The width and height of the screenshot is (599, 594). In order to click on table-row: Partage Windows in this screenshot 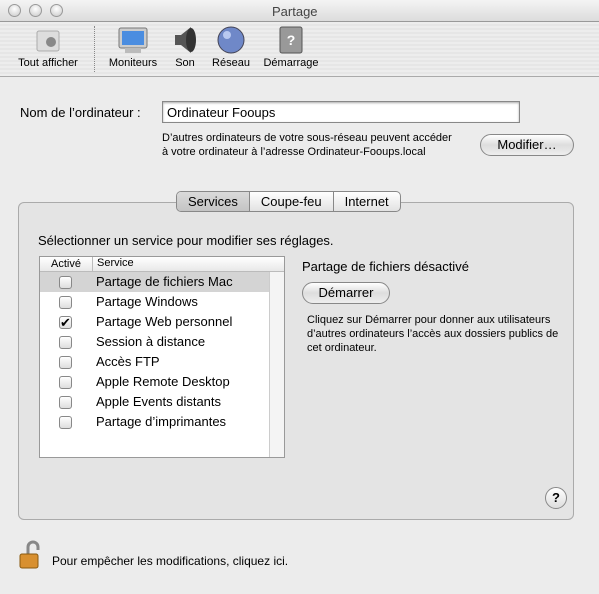, I will do `click(162, 302)`.